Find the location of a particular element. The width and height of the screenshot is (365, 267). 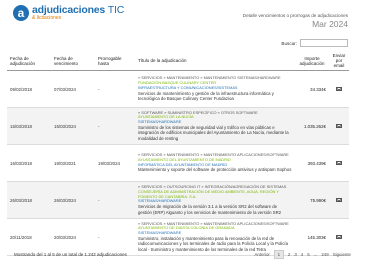

pagination-page: 4 is located at coordinates (302, 254).